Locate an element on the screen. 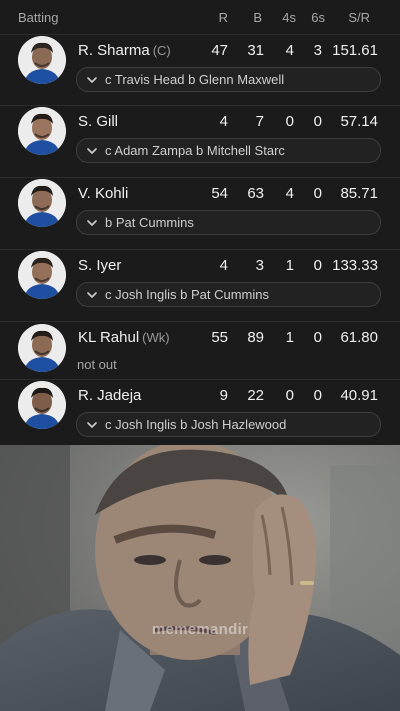 Image resolution: width=400 pixels, height=711 pixels. batter-name-text: V. Kohli is located at coordinates (103, 193).